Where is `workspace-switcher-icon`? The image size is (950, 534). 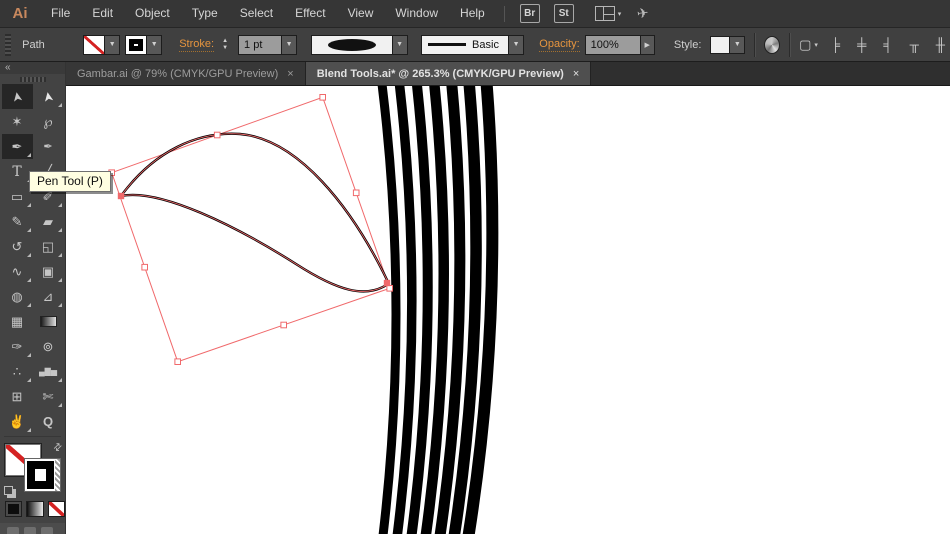 workspace-switcher-icon is located at coordinates (604, 13).